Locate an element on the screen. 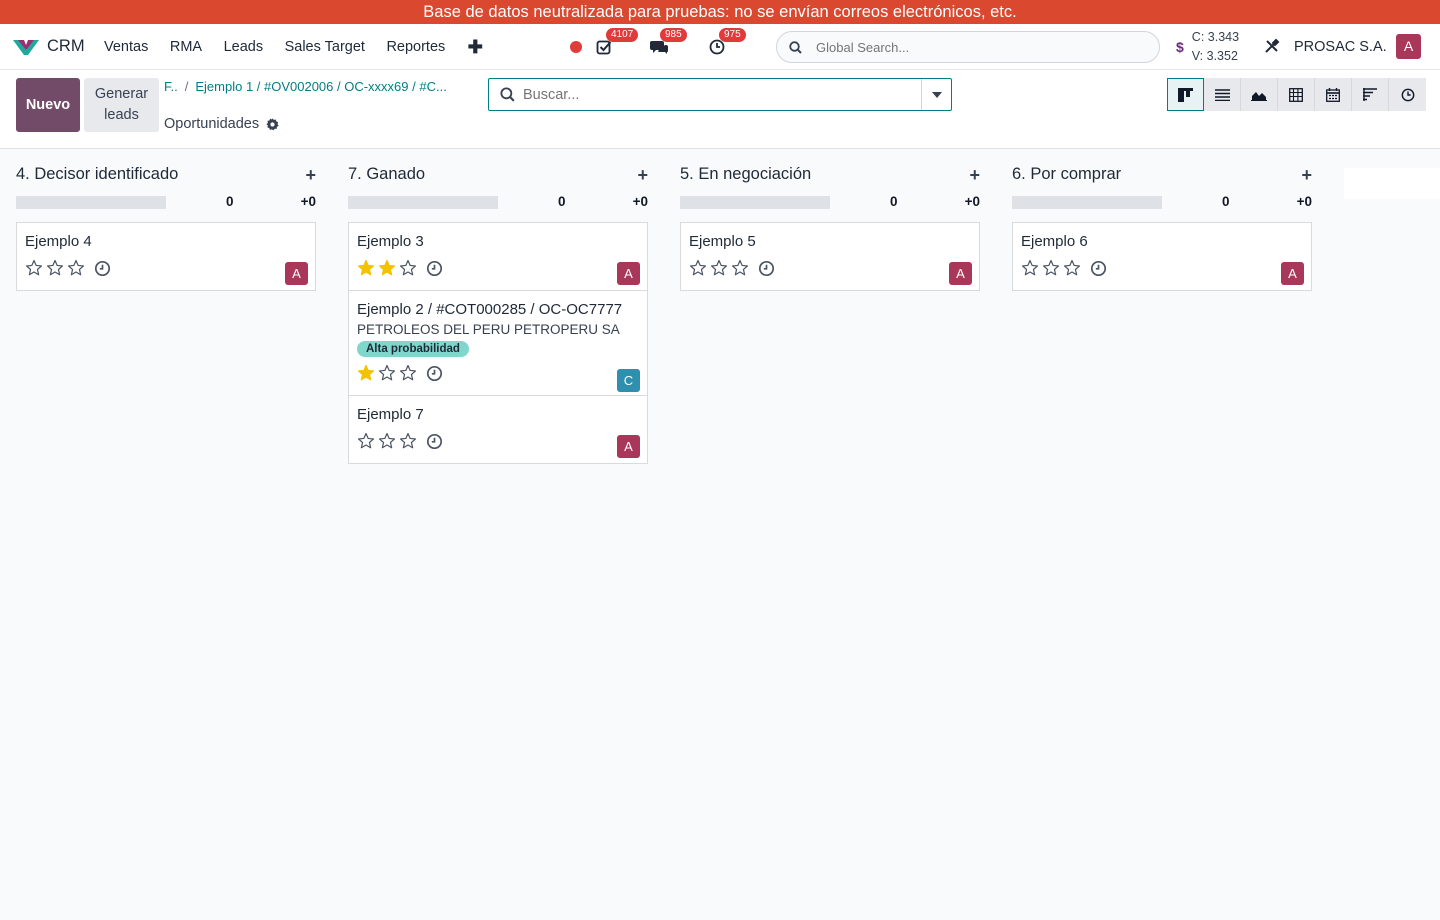  company-switcher: PROSAC S.A. is located at coordinates (1340, 47).